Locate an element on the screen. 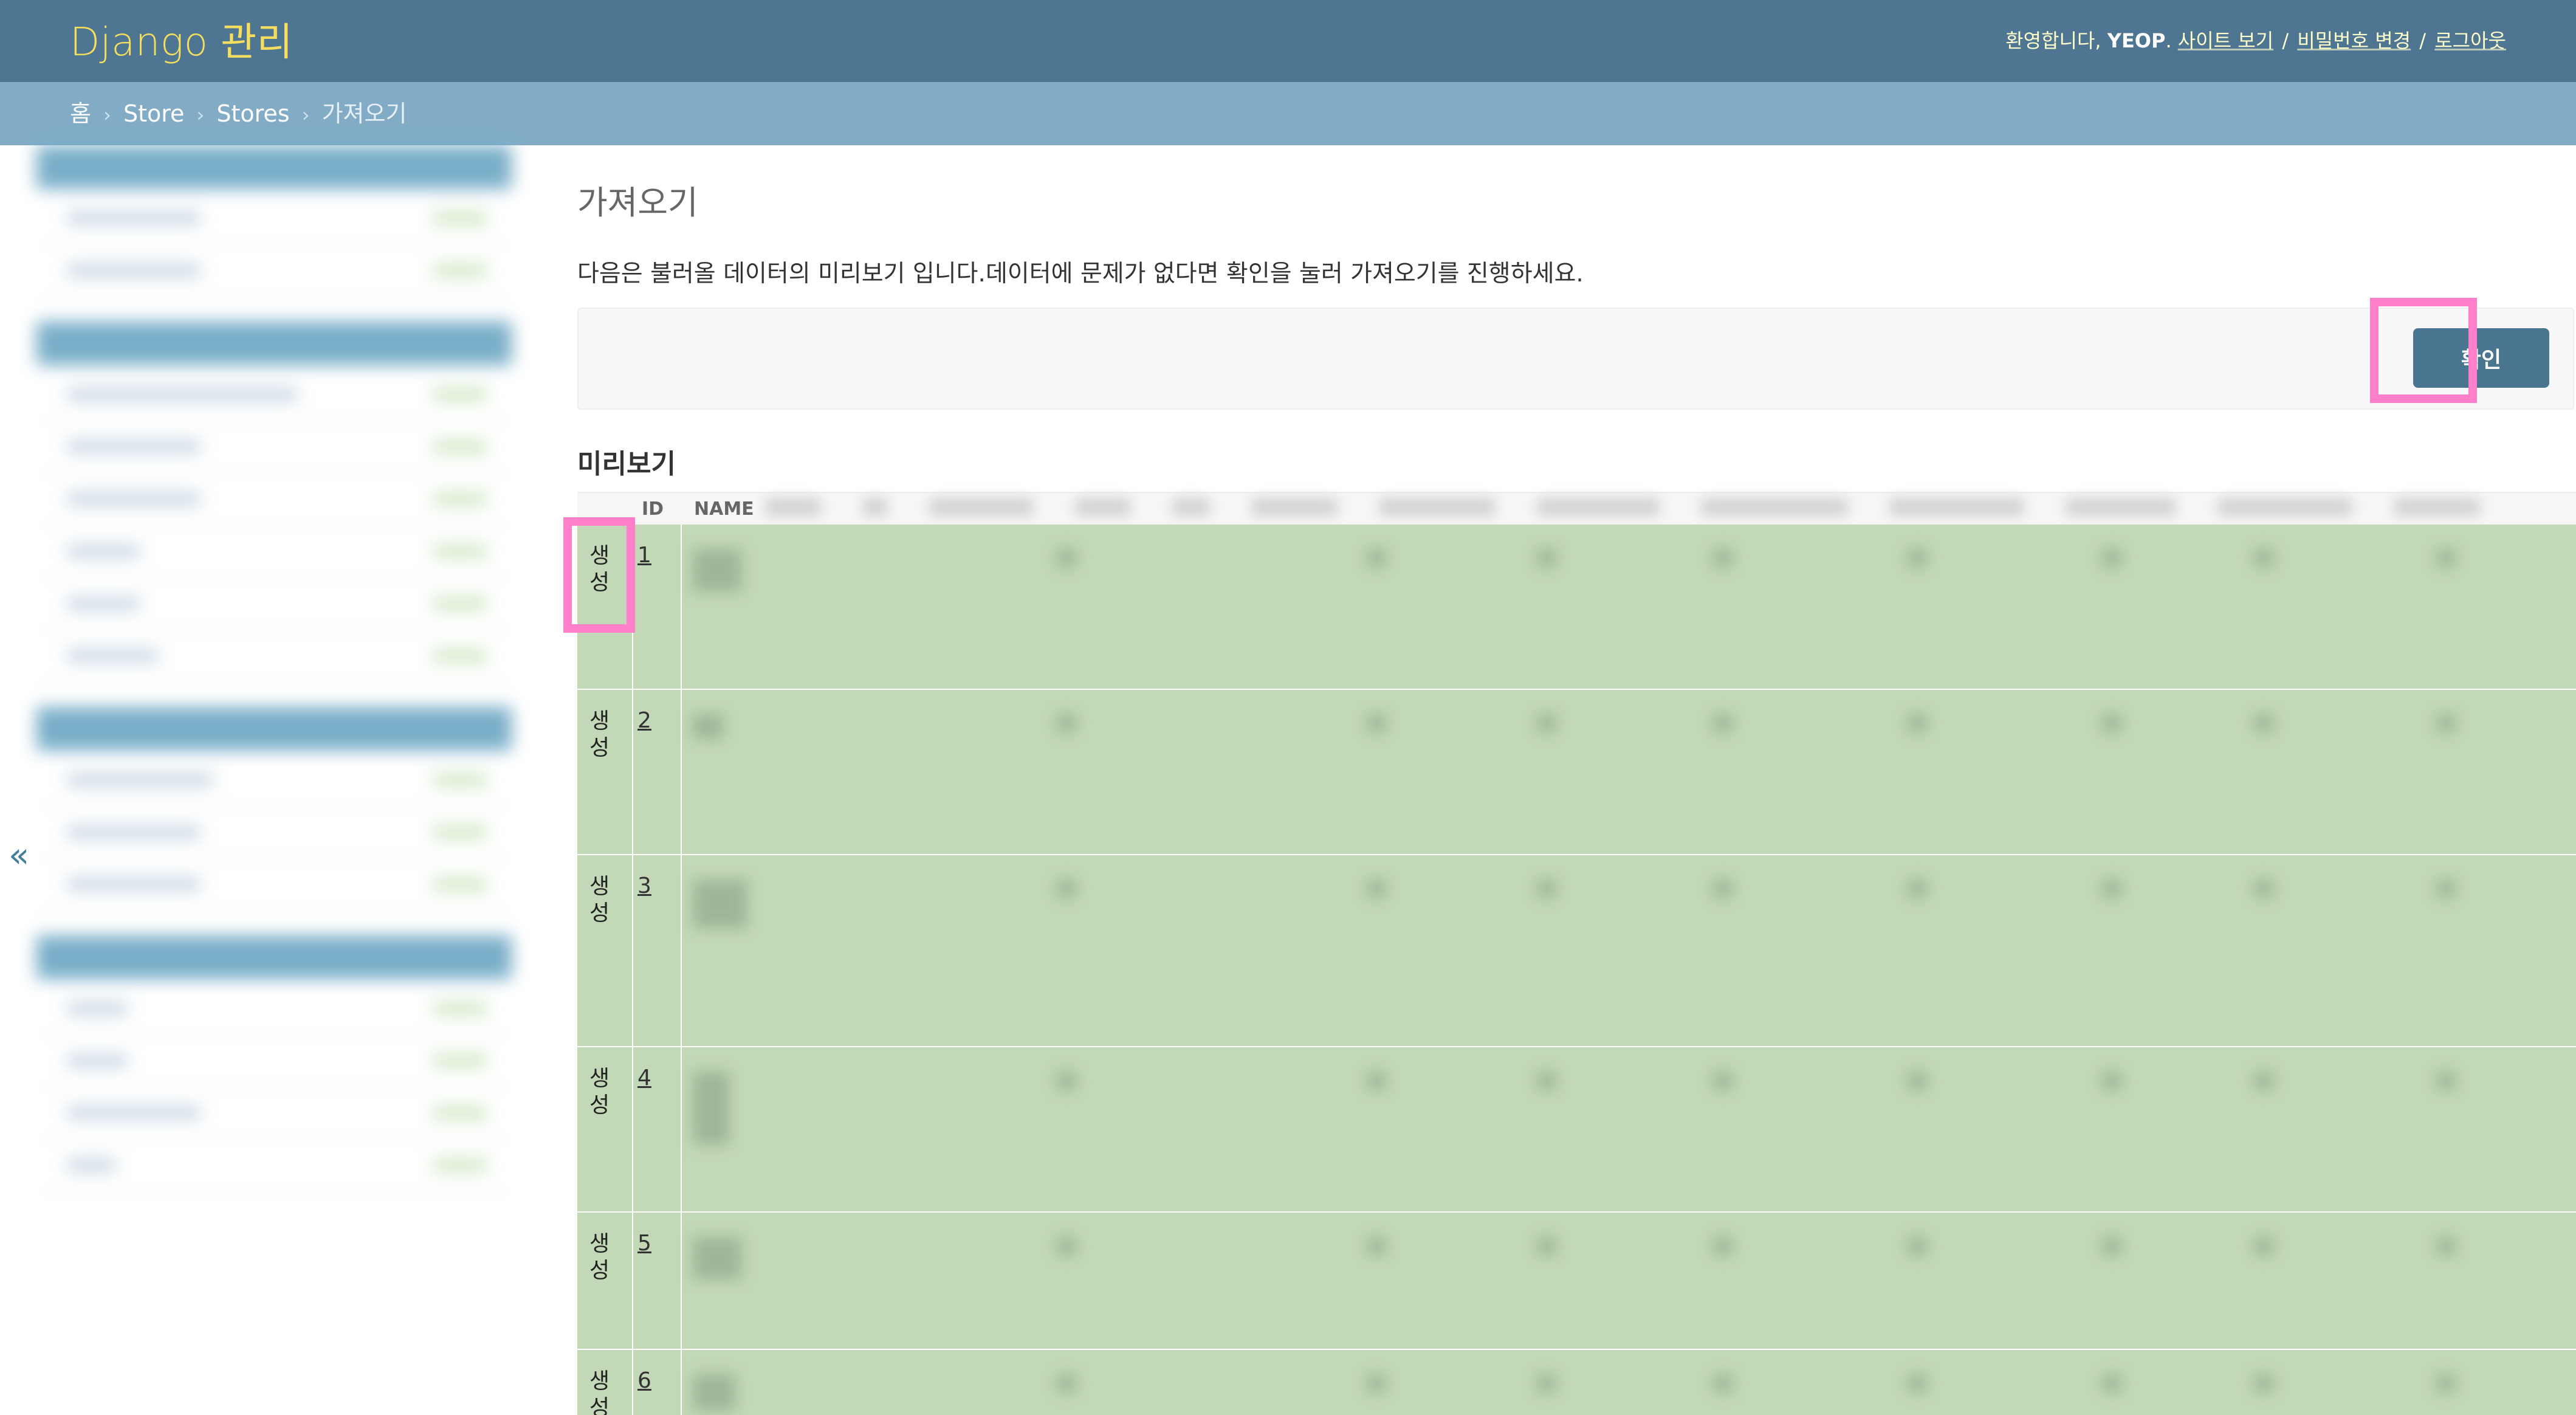 The width and height of the screenshot is (2576, 1415). table-row: 생성 6 is located at coordinates (1576, 1382).